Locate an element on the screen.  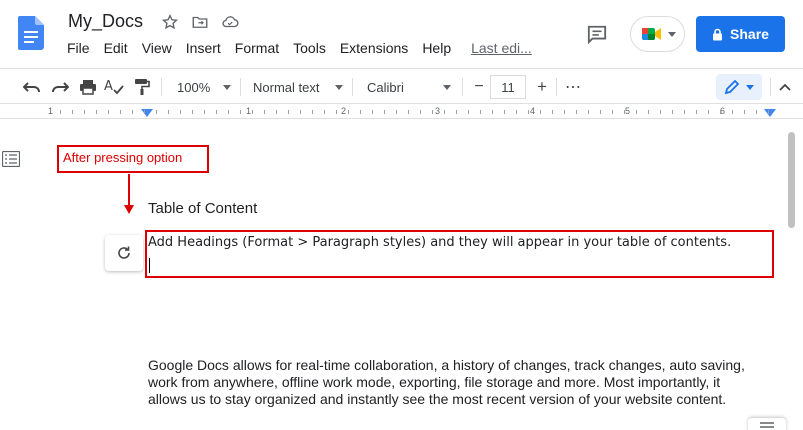
explore-icon is located at coordinates (767, 425).